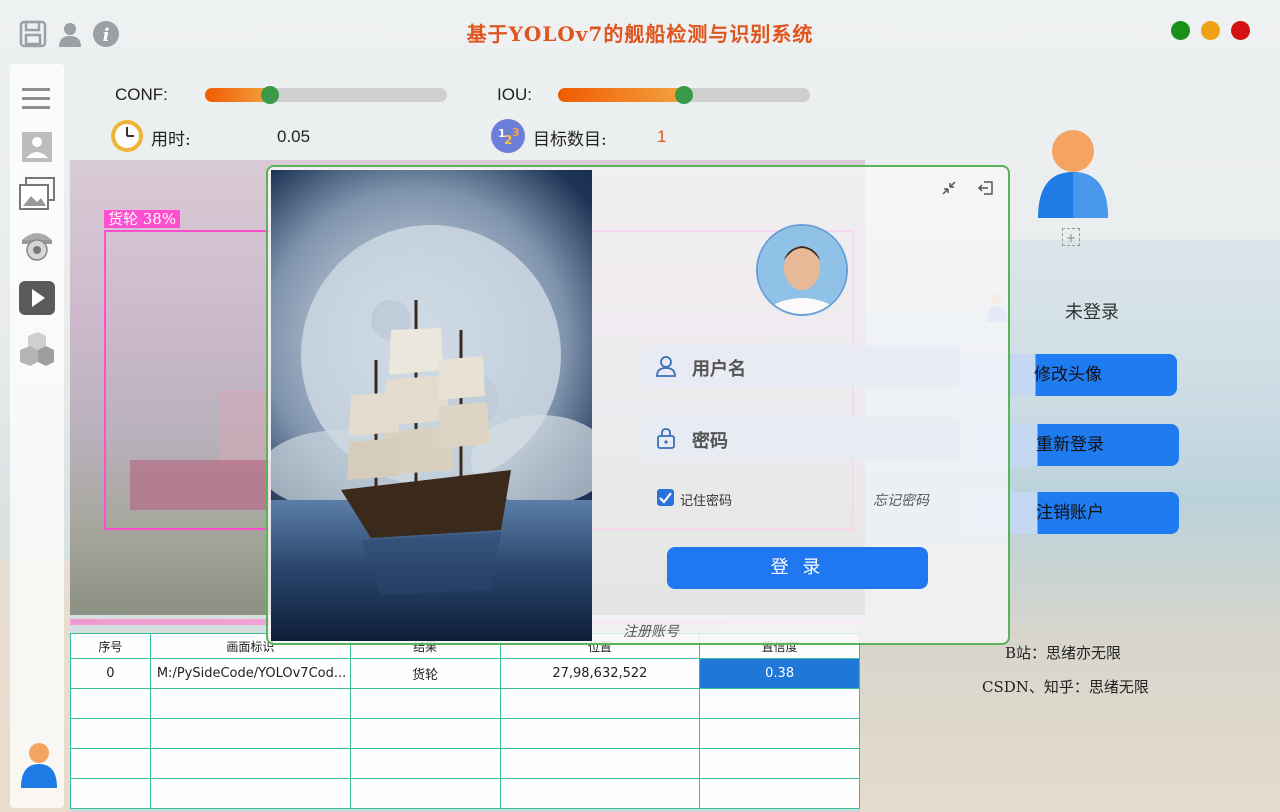 Image resolution: width=1280 pixels, height=812 pixels. Describe the element at coordinates (621, 95) in the screenshot. I see `iou-slider-fill` at that location.